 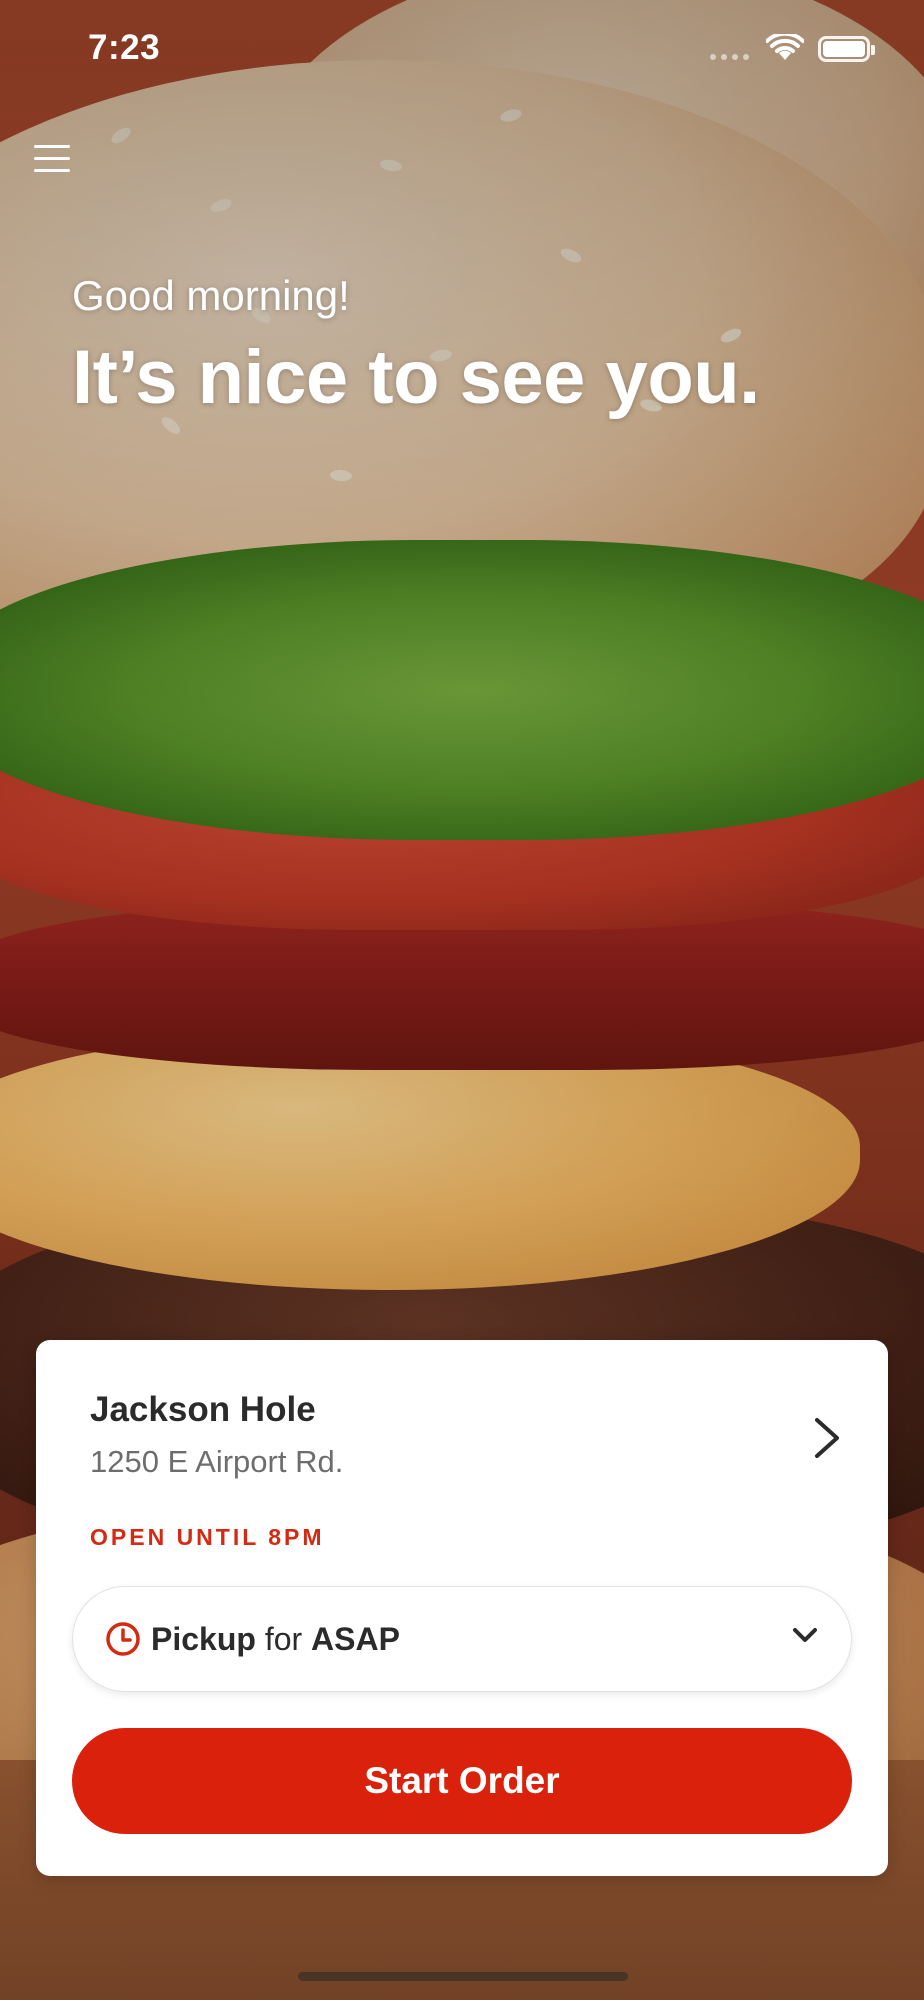 I want to click on greeting-title: It’s nice to see you., so click(x=416, y=377).